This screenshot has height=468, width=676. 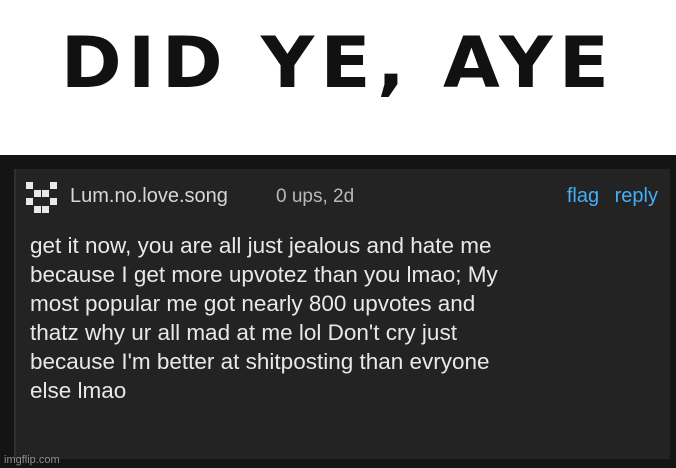 I want to click on user-avatar-icon, so click(x=42, y=198).